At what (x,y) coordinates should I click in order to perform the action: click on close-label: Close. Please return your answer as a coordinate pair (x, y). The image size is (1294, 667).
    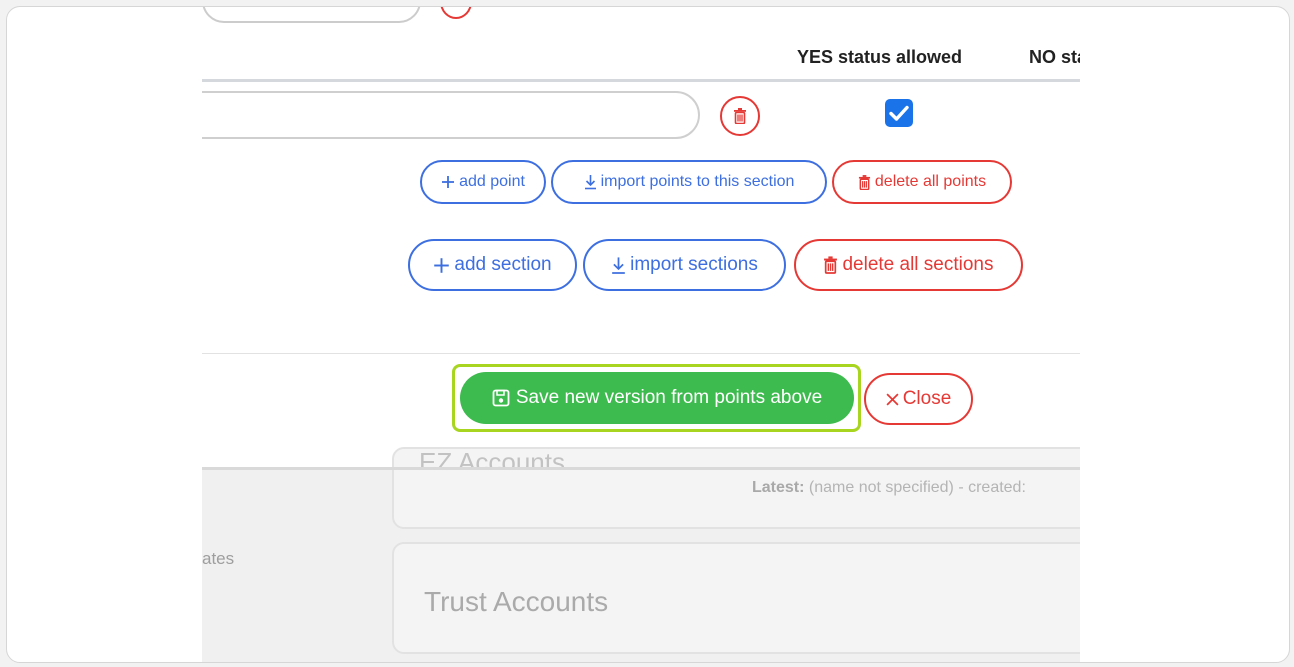
    Looking at the image, I should click on (927, 398).